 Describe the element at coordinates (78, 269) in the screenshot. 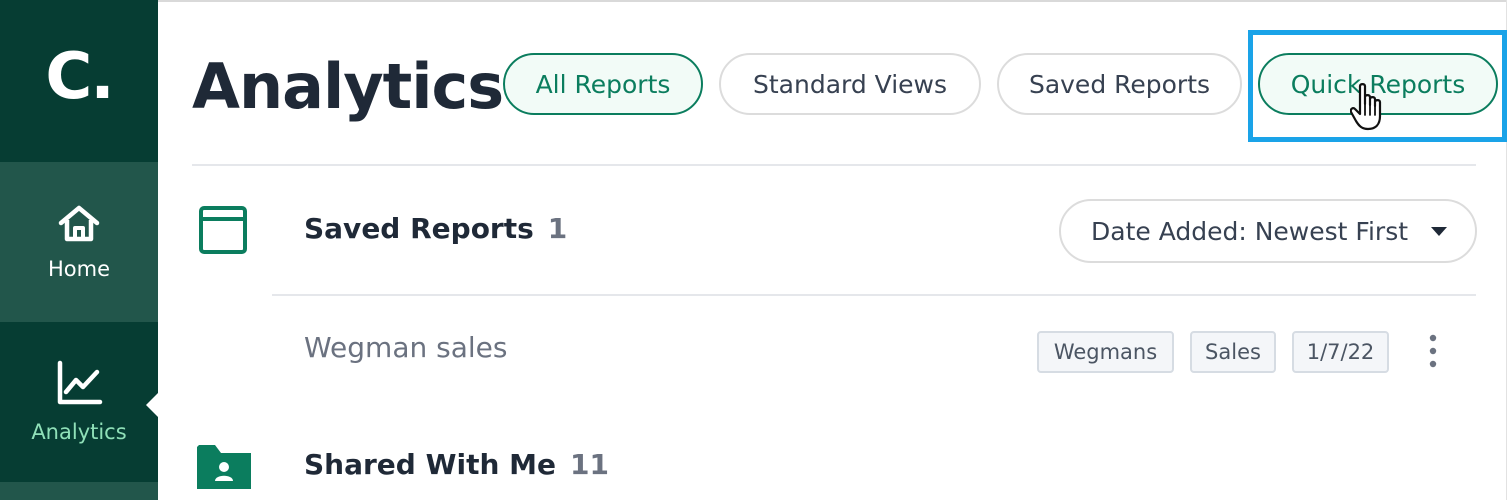

I see `sidebar-item-label: Home` at that location.